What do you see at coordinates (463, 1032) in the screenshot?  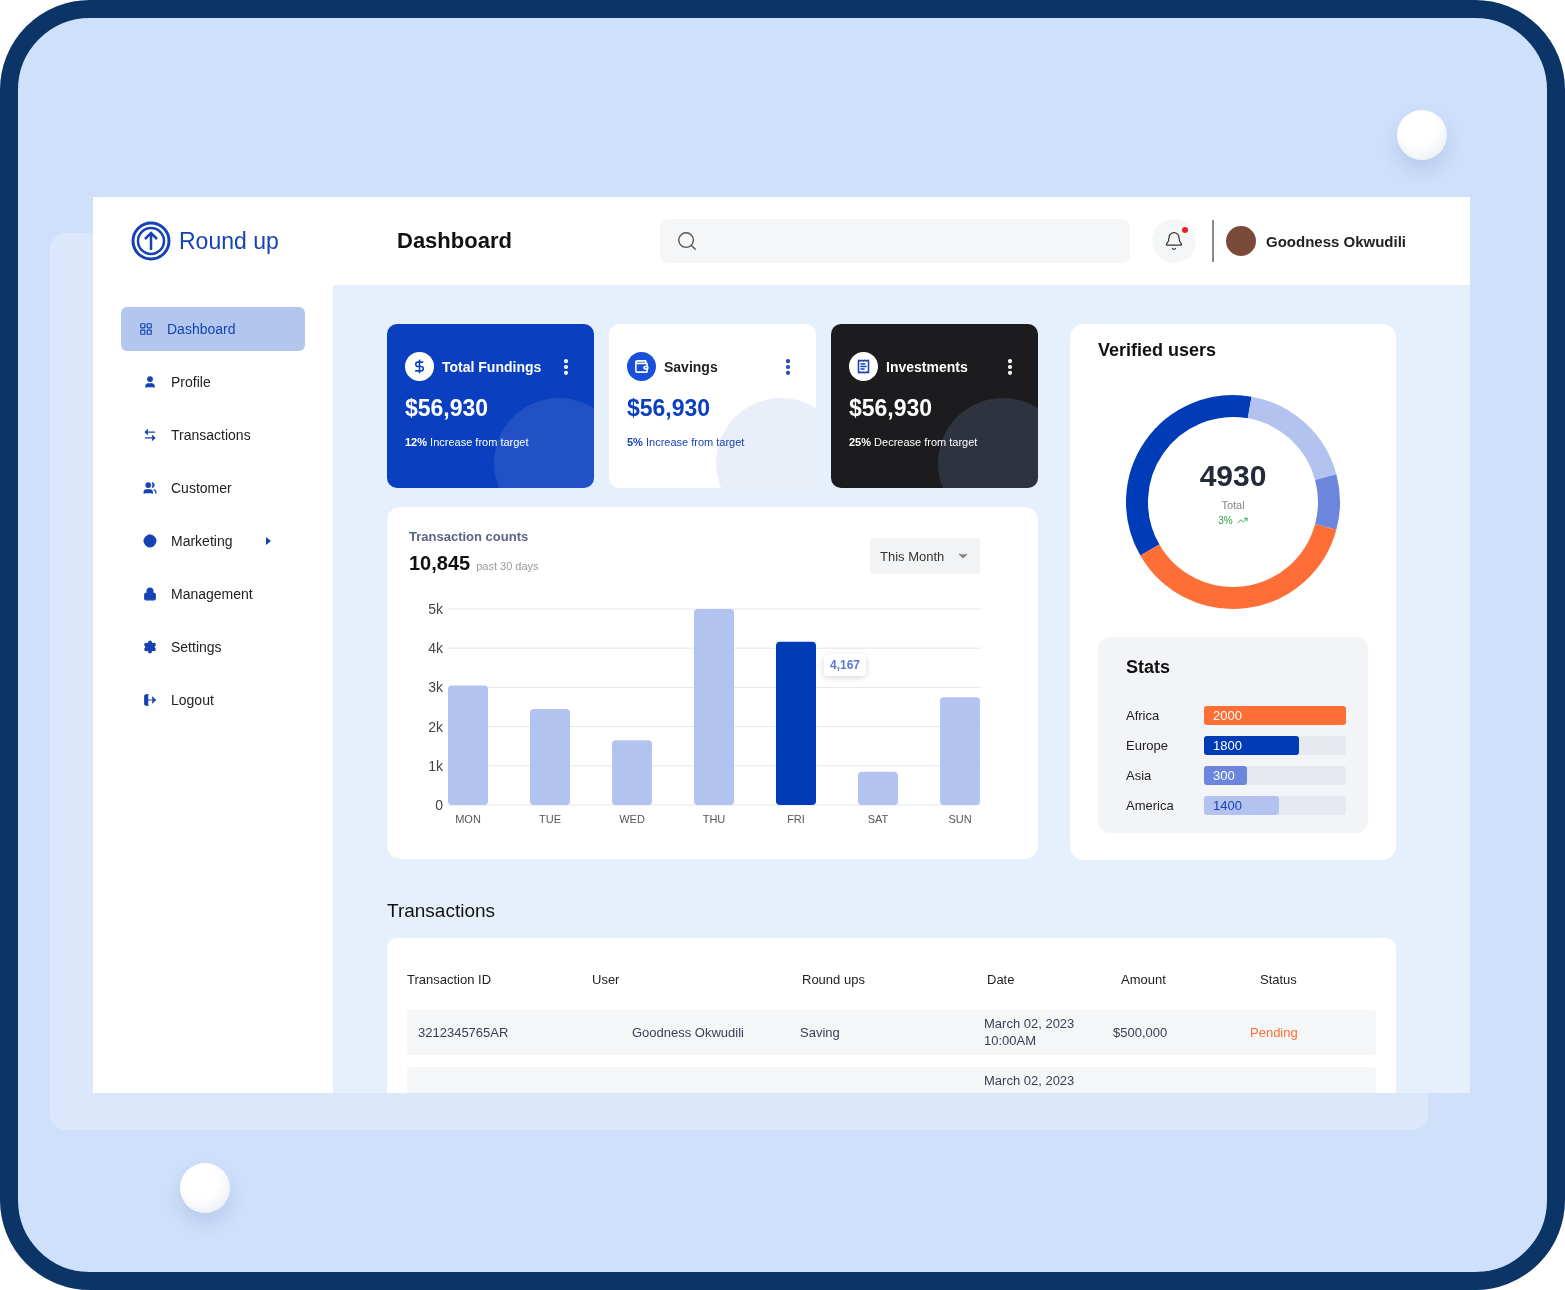 I see `table-cell-text: 3212345765AR` at bounding box center [463, 1032].